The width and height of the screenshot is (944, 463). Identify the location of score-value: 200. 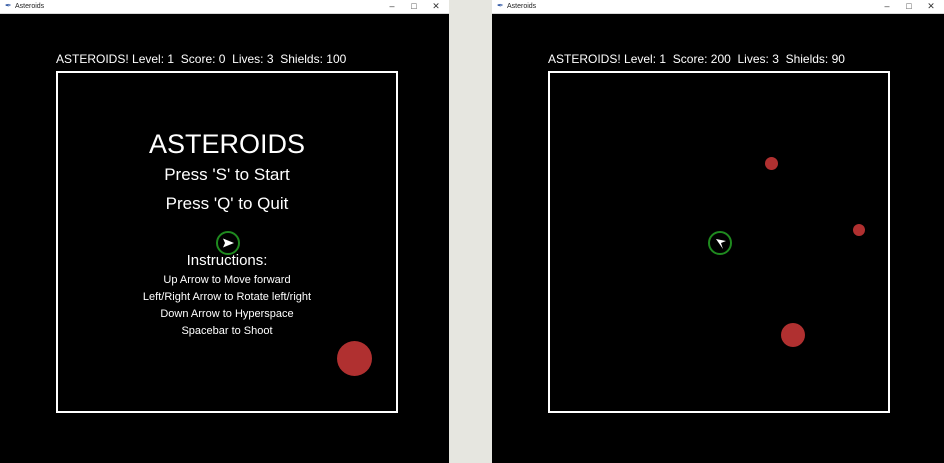
(720, 59).